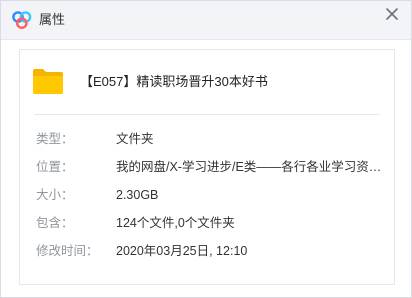 The width and height of the screenshot is (412, 298). Describe the element at coordinates (22, 20) in the screenshot. I see `baidu-netdisk-cloud-icon` at that location.